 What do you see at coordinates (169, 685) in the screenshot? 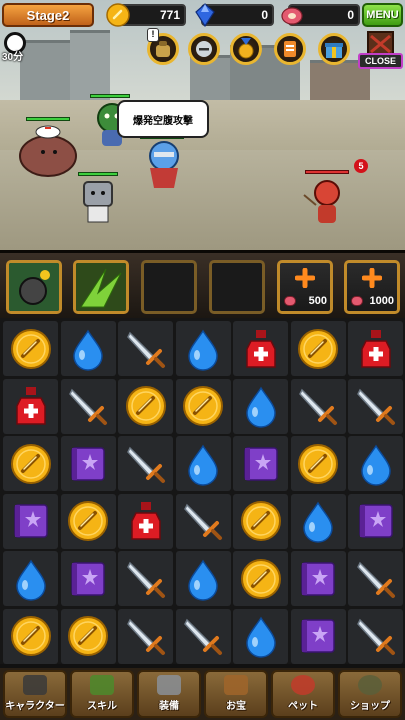
I see `equipment-icon` at bounding box center [169, 685].